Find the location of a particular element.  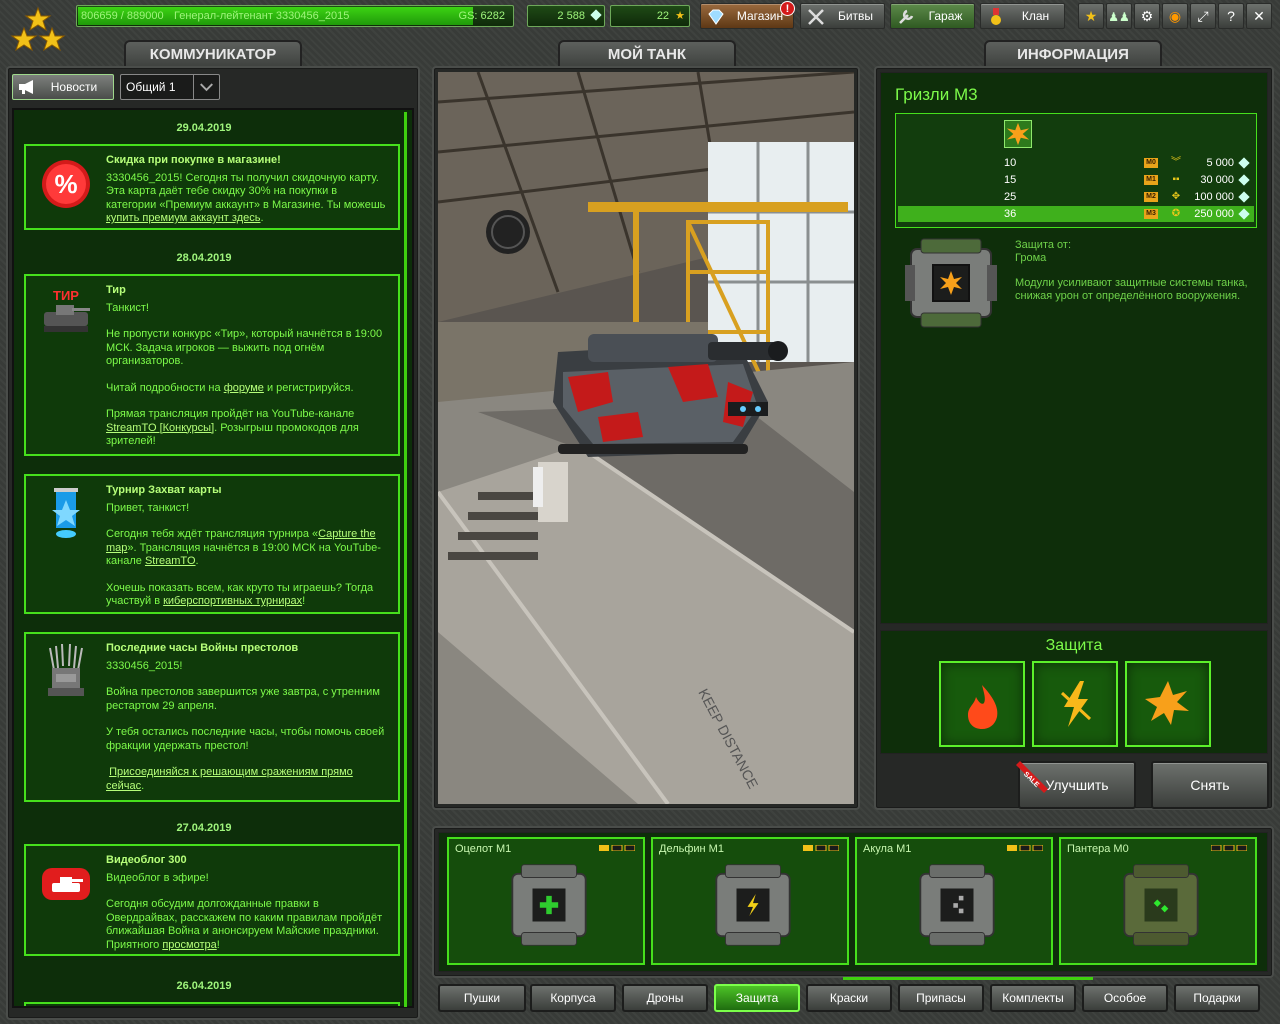

inventory-item: Акула М1 is located at coordinates (954, 901).